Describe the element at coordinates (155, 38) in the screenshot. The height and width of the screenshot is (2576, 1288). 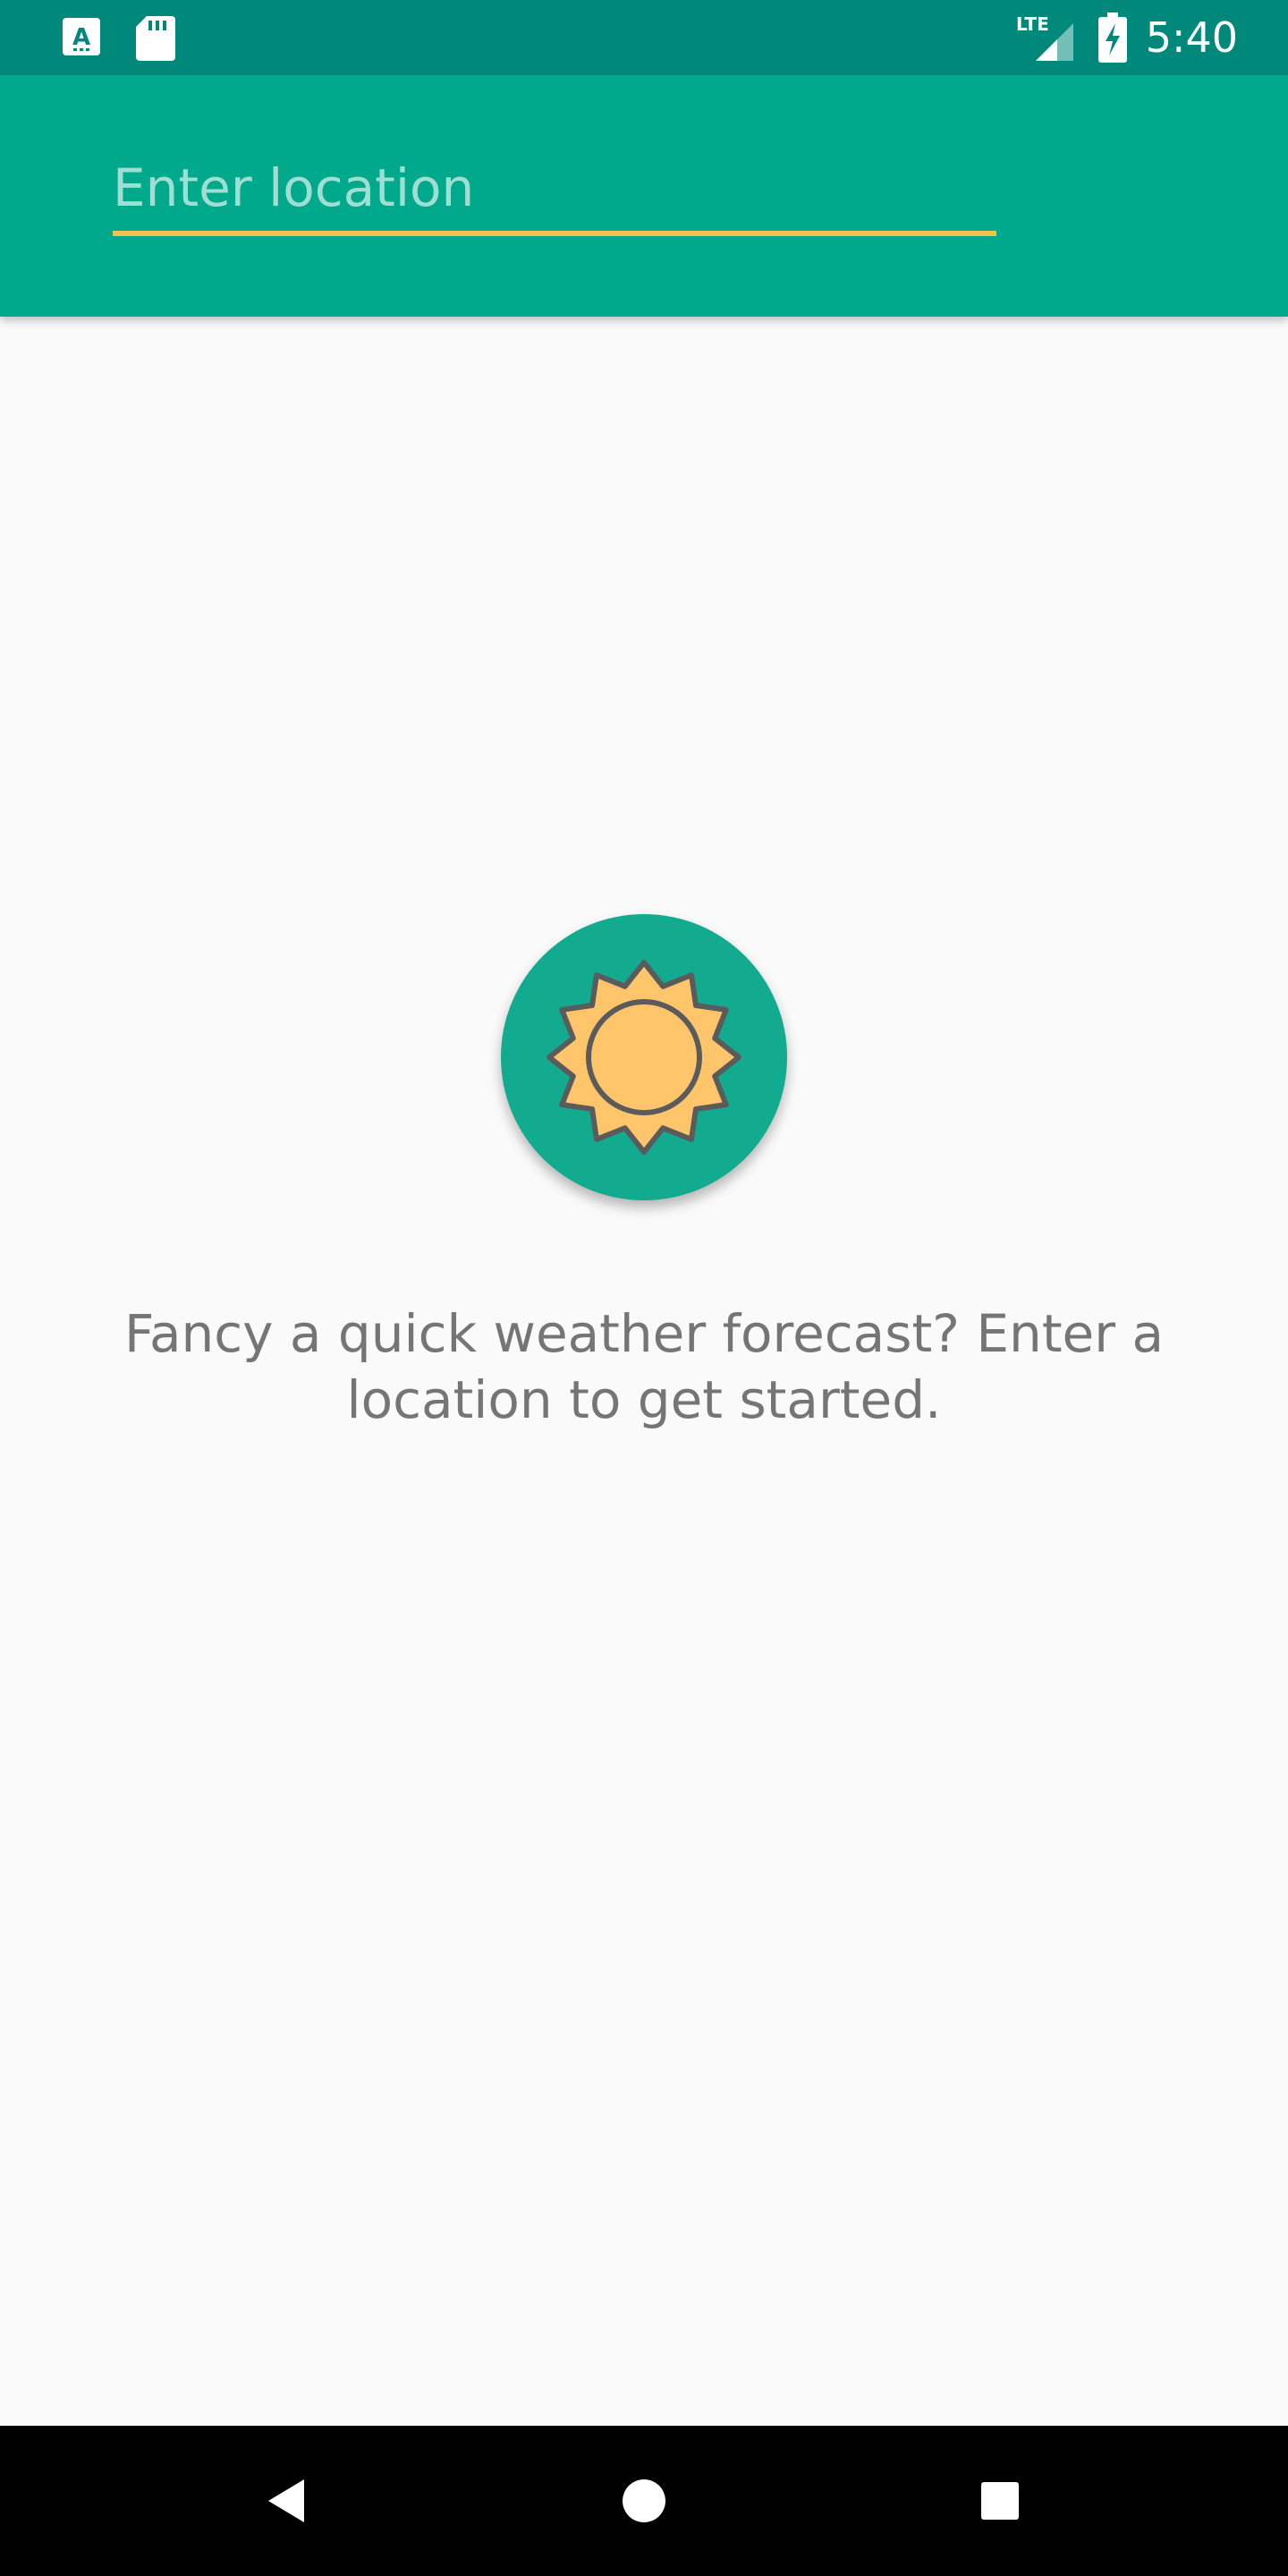
I see `sd-card-icon` at that location.